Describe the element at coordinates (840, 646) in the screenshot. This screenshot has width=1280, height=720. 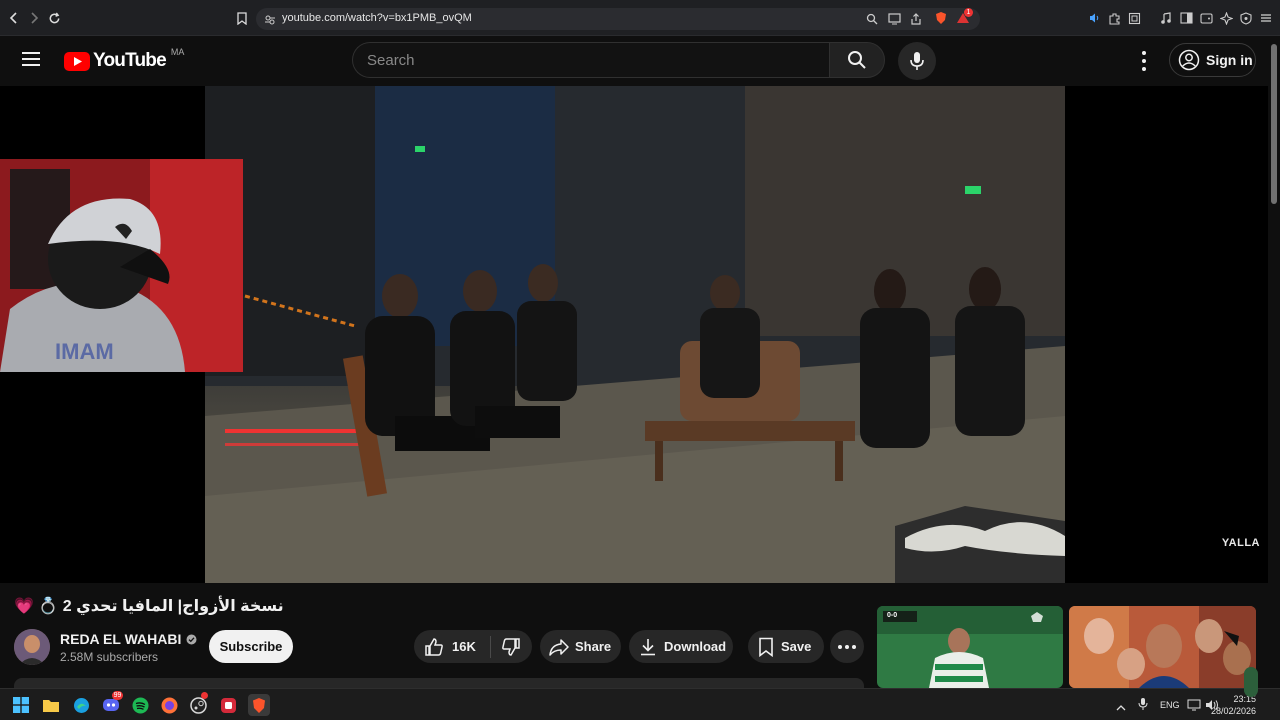
I see `more-dots-icon` at that location.